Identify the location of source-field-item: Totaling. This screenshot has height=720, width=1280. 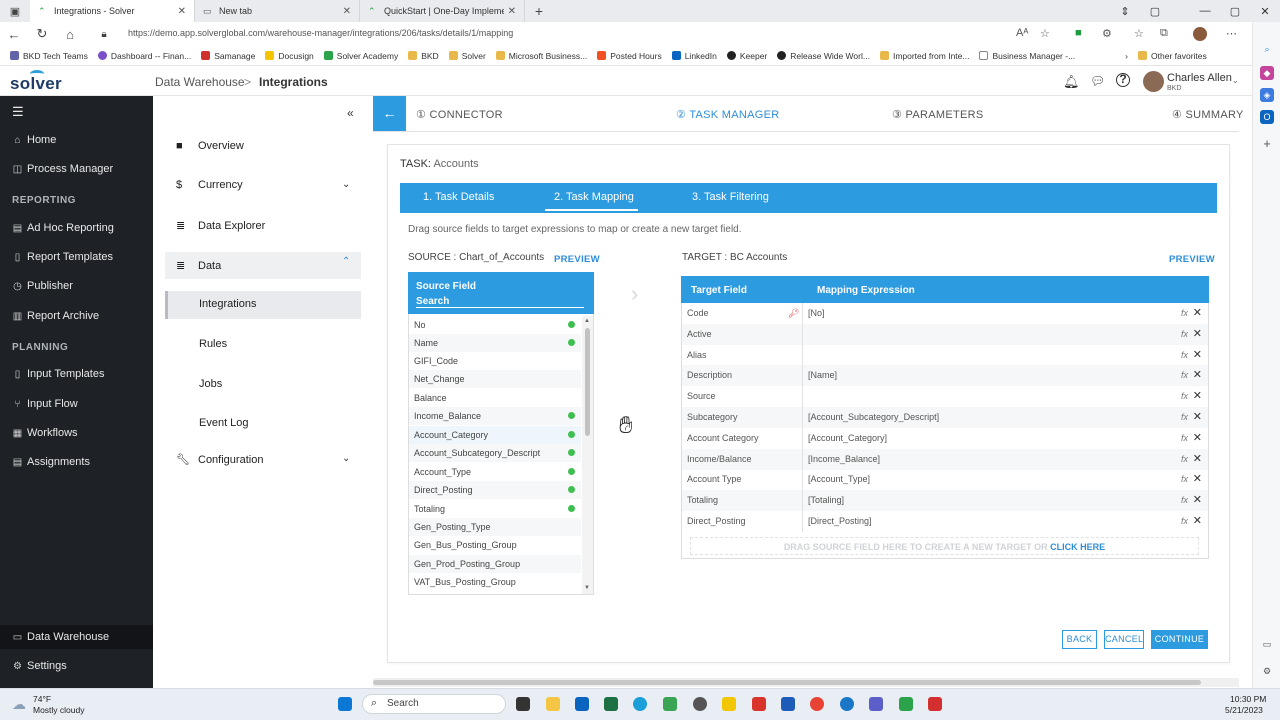
(495, 509).